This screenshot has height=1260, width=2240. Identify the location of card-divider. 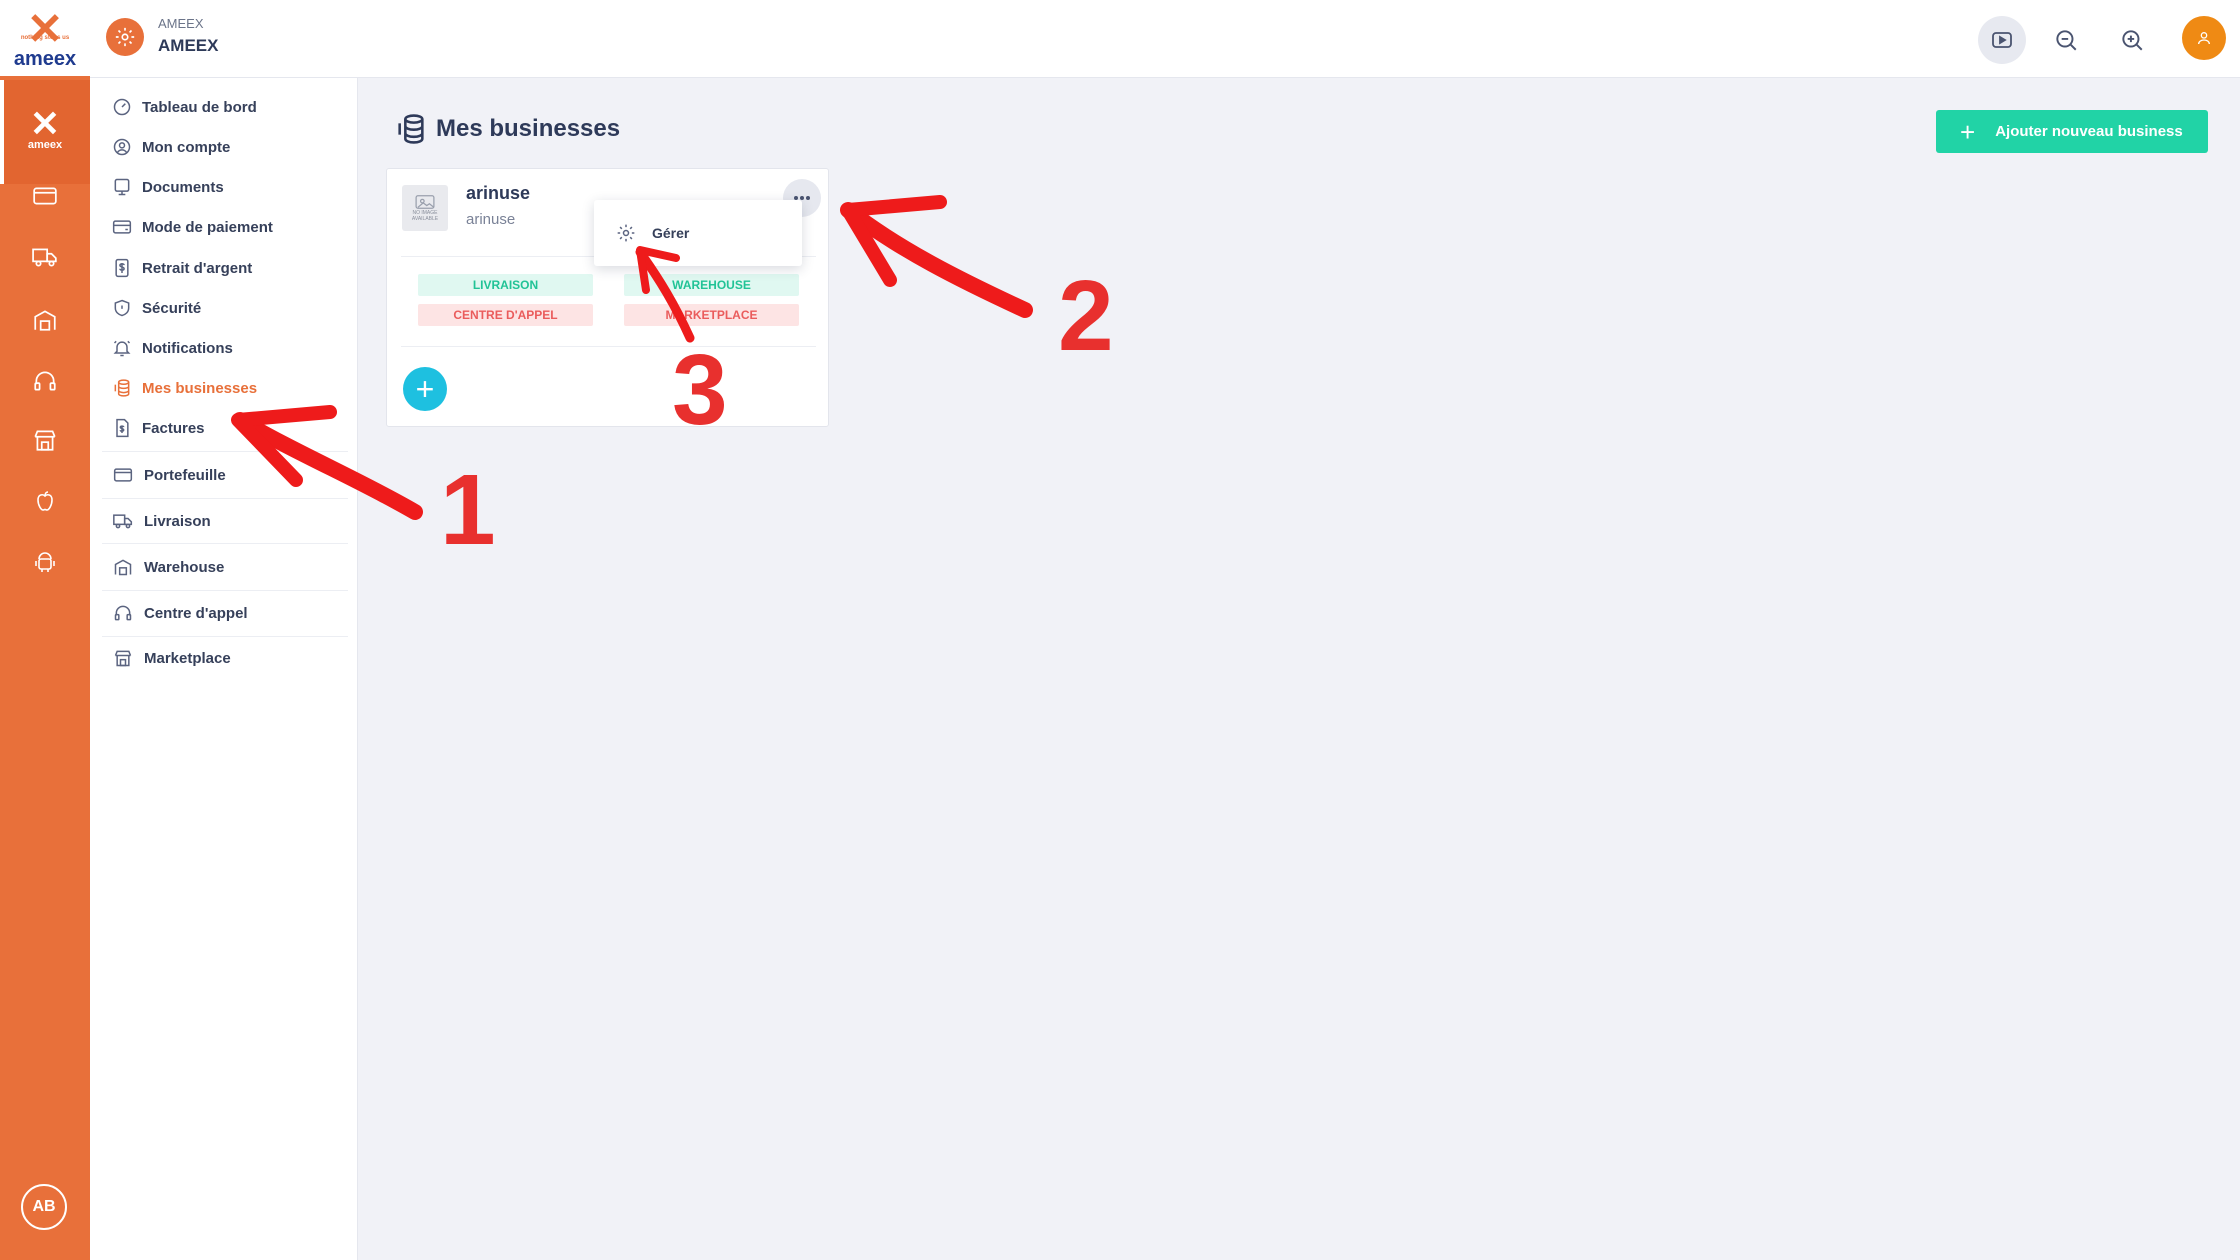
(608, 346).